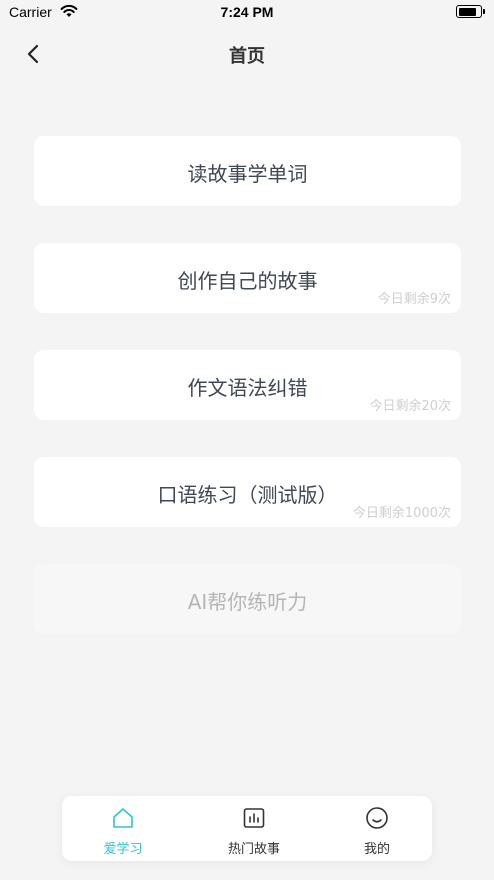  I want to click on tab-mine: 我的, so click(377, 828).